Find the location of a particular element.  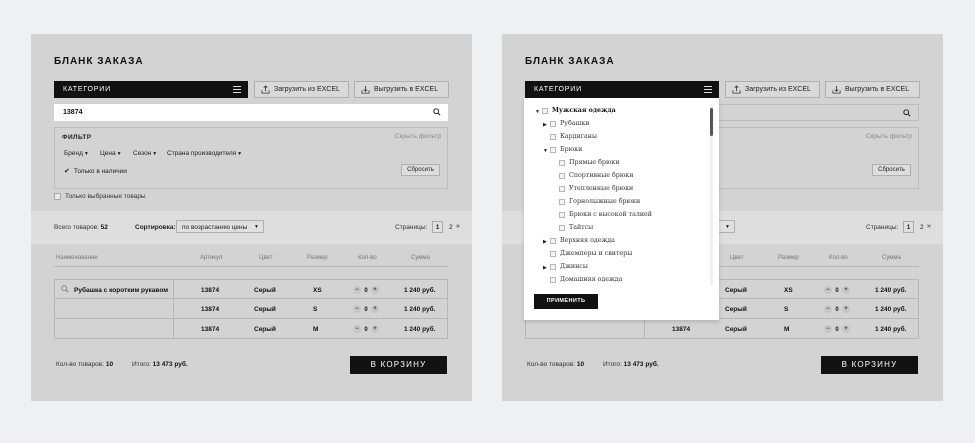

tree-item: Кардиганы is located at coordinates (573, 136).